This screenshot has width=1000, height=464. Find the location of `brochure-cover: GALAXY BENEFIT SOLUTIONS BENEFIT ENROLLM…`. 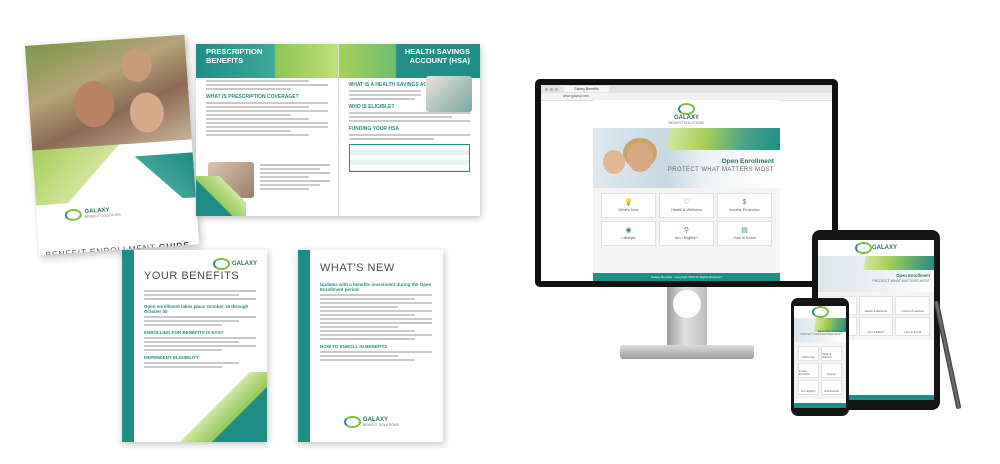

brochure-cover: GALAXY BENEFIT SOLUTIONS BENEFIT ENROLLM… is located at coordinates (112, 145).